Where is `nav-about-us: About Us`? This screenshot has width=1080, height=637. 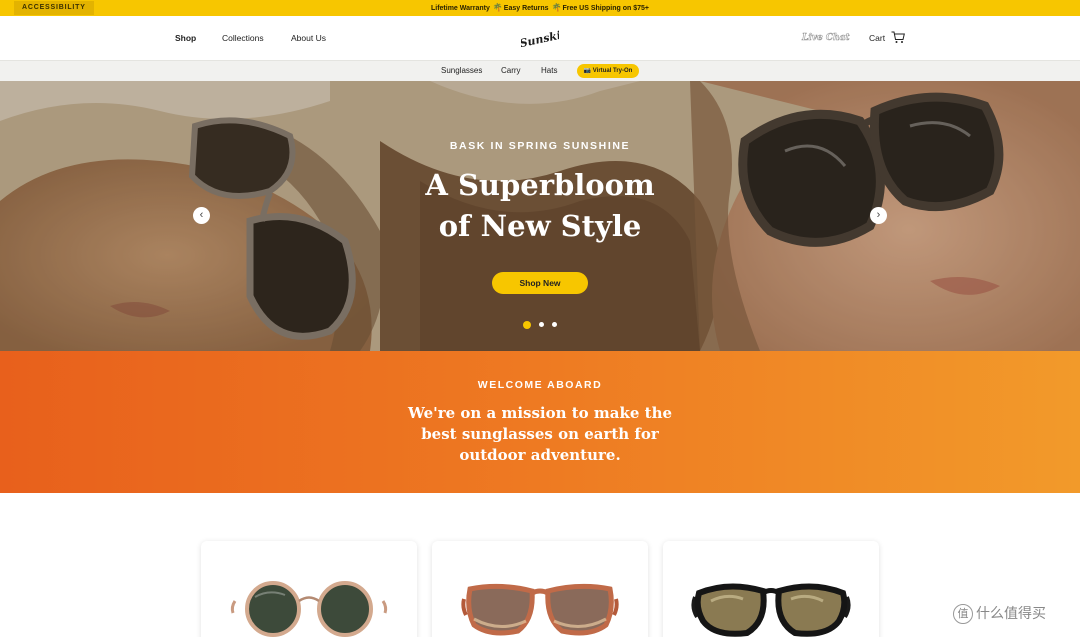 nav-about-us: About Us is located at coordinates (308, 38).